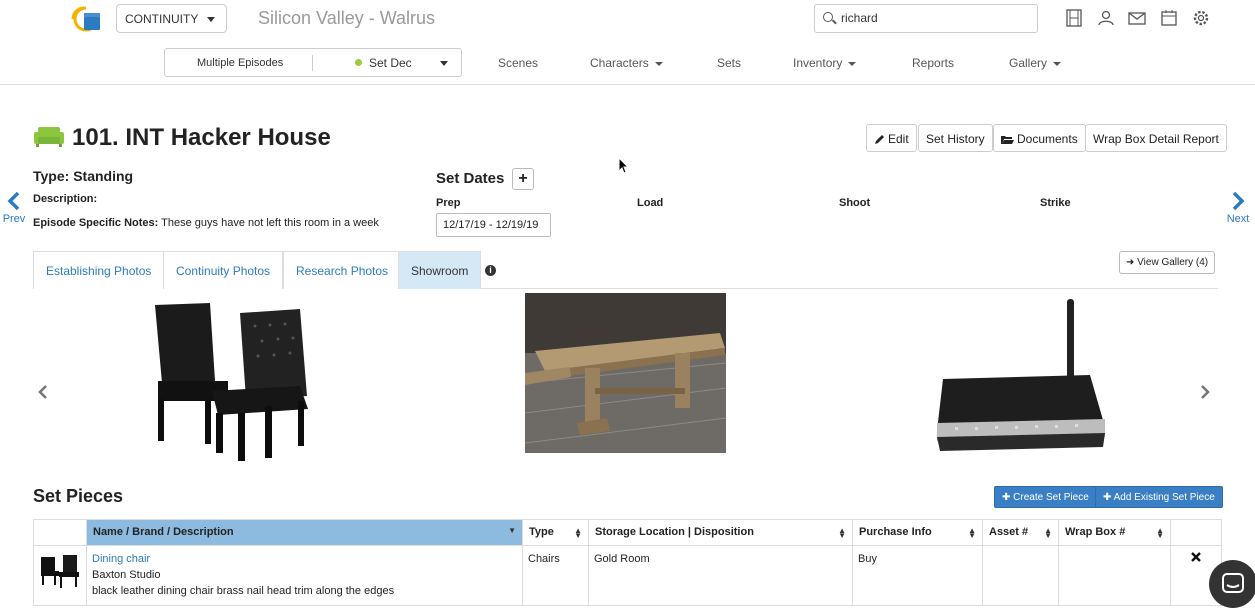  Describe the element at coordinates (390, 63) in the screenshot. I see `department-selector: Set Dec` at that location.